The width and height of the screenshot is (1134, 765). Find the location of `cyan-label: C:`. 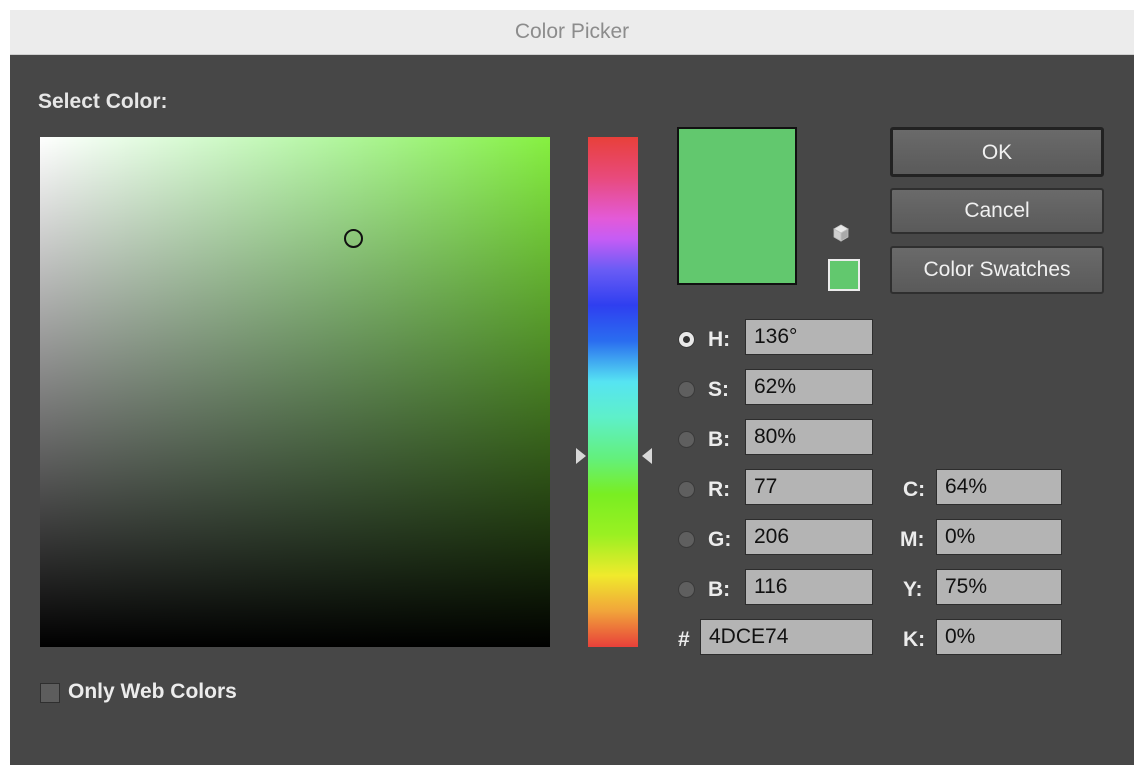

cyan-label: C: is located at coordinates (914, 489).